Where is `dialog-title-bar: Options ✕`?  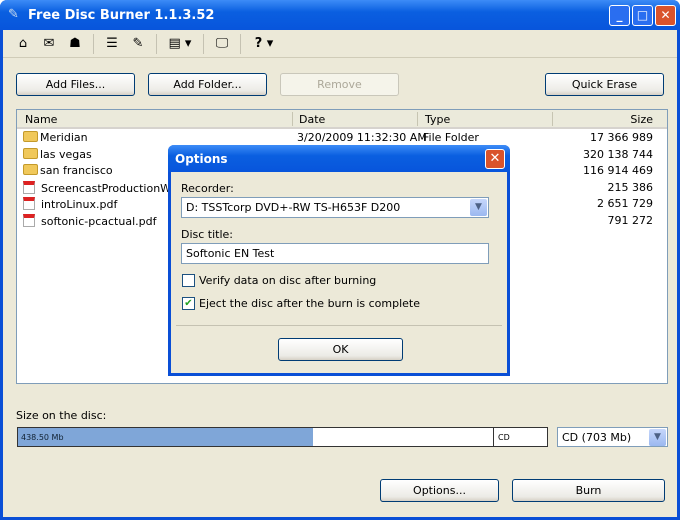
dialog-title-bar: Options ✕ is located at coordinates (339, 158).